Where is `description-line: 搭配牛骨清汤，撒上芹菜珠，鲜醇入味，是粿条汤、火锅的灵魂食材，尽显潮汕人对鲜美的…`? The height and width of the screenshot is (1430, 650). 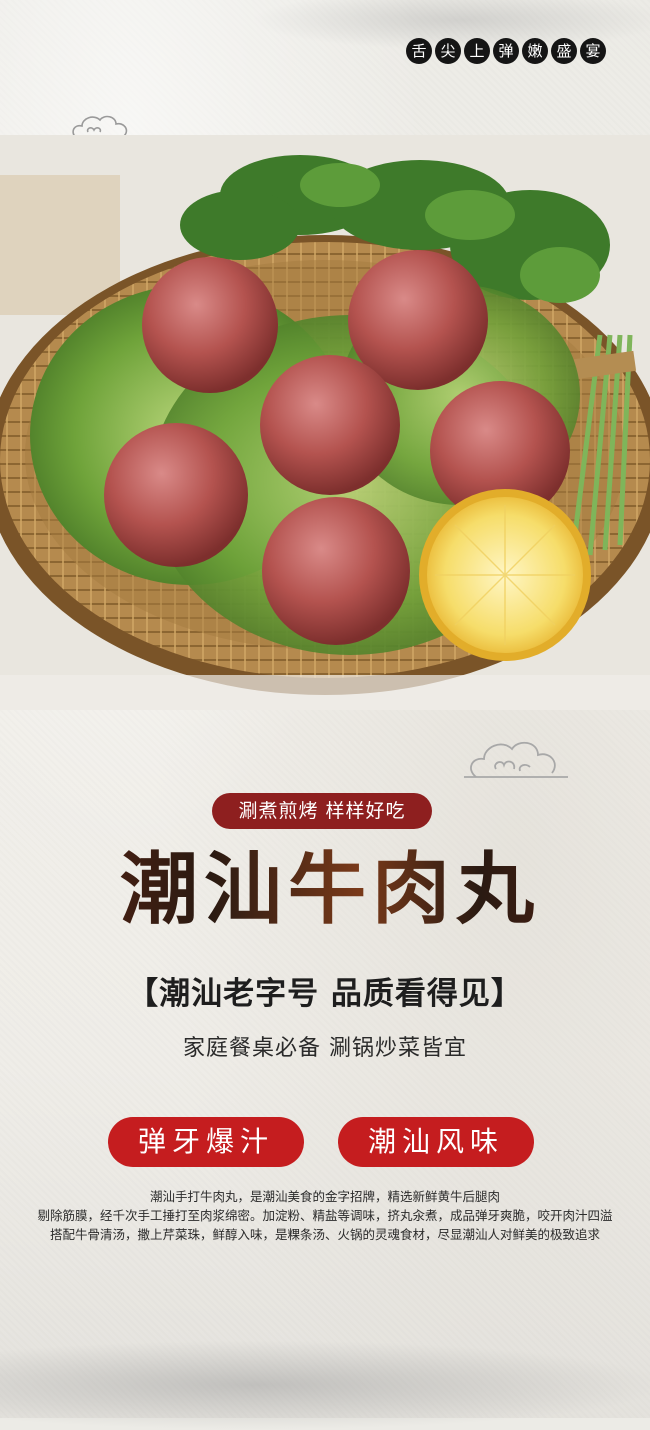
description-line: 搭配牛骨清汤，撒上芹菜珠，鲜醇入味，是粿条汤、火锅的灵魂食材，尽显潮汕人对鲜美的… is located at coordinates (324, 1234).